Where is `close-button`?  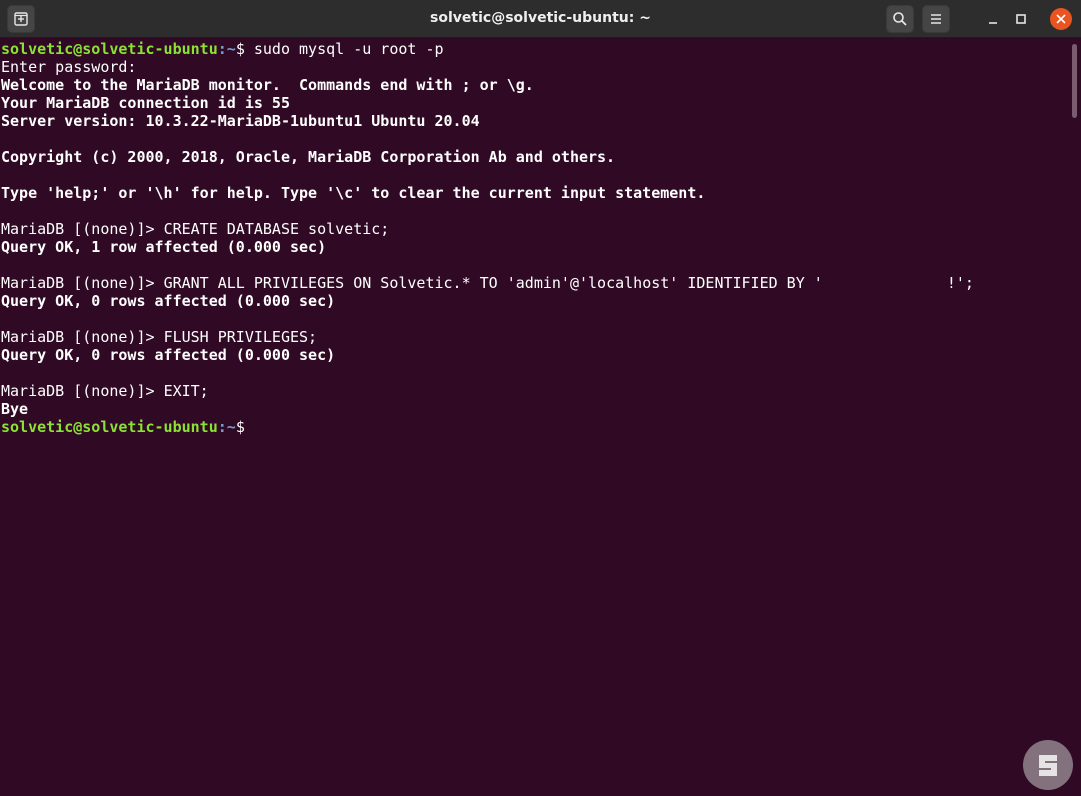 close-button is located at coordinates (1061, 19).